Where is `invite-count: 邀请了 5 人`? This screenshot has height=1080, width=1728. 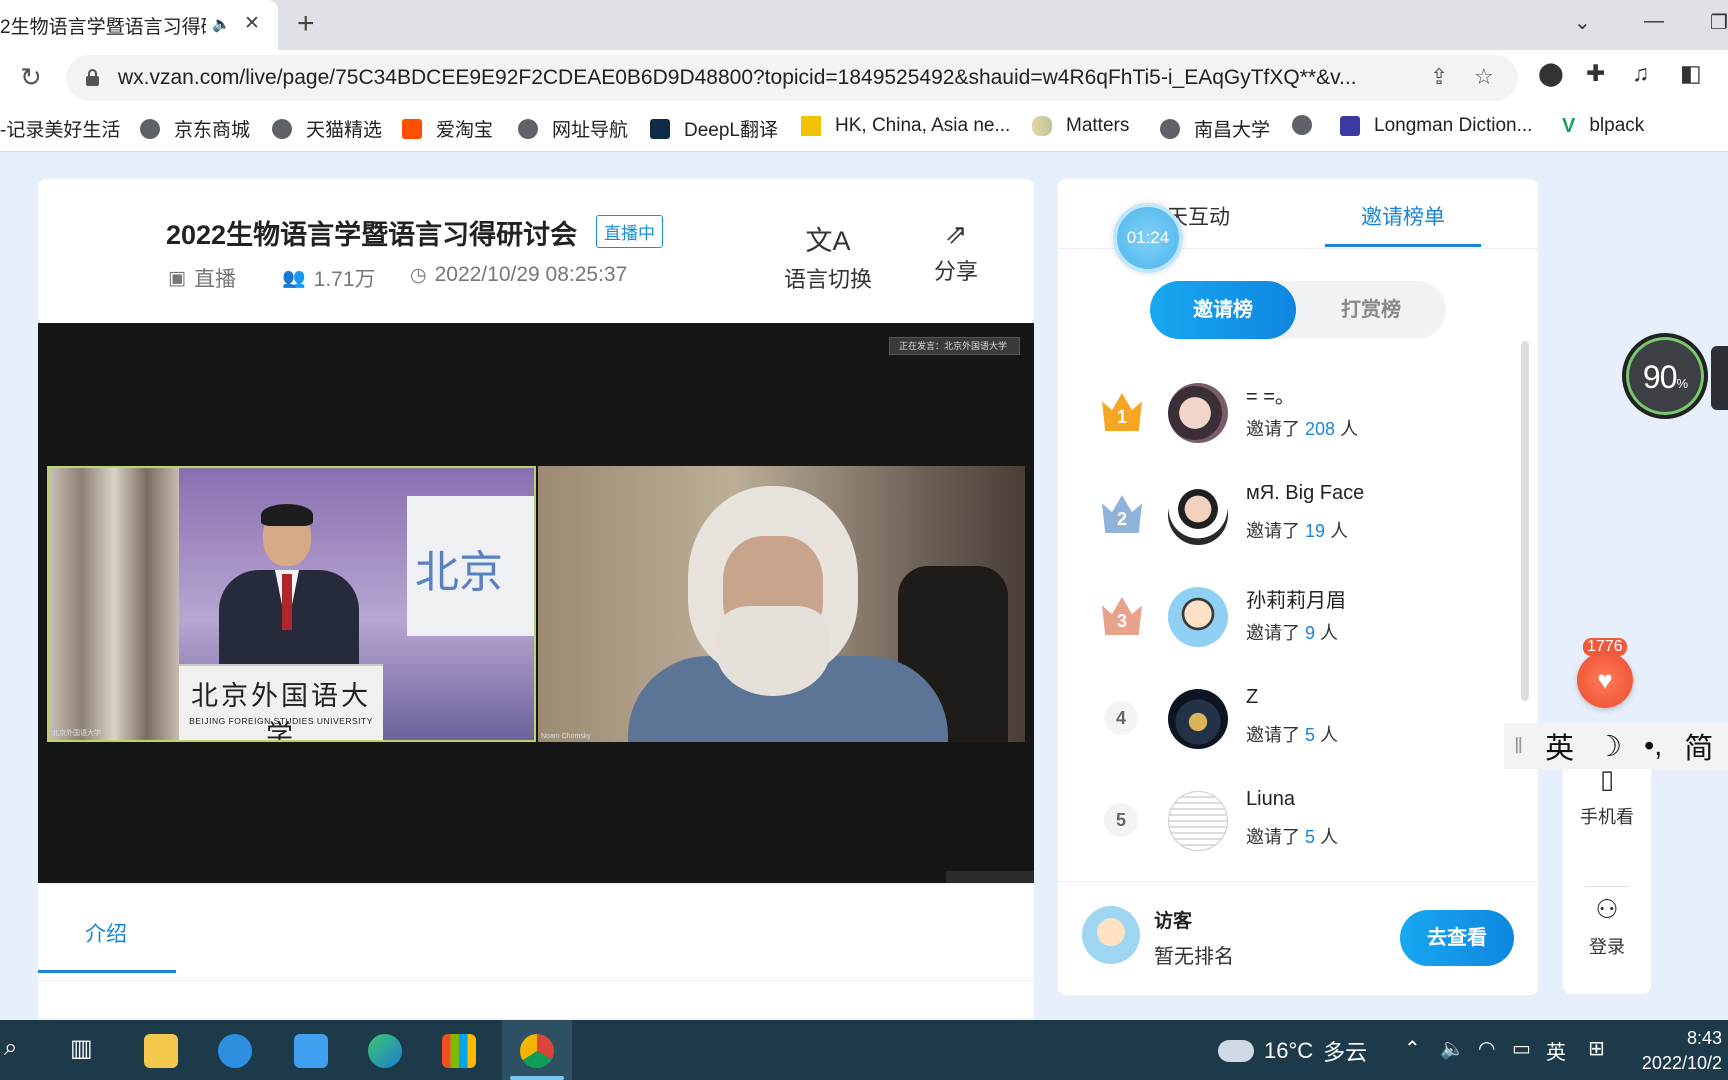 invite-count: 邀请了 5 人 is located at coordinates (1292, 837).